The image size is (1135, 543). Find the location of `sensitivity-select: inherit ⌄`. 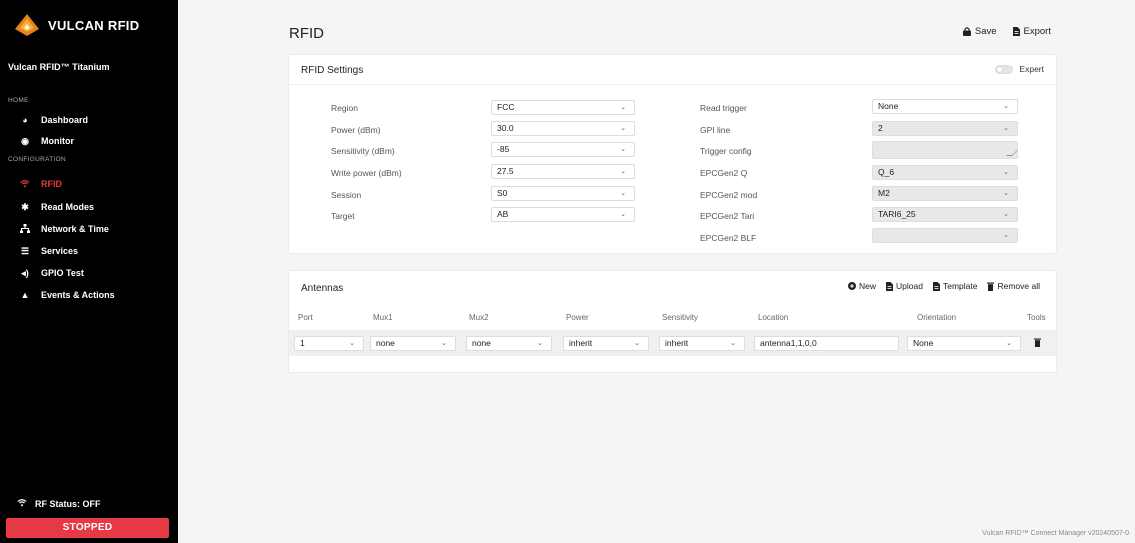

sensitivity-select: inherit ⌄ is located at coordinates (702, 343).